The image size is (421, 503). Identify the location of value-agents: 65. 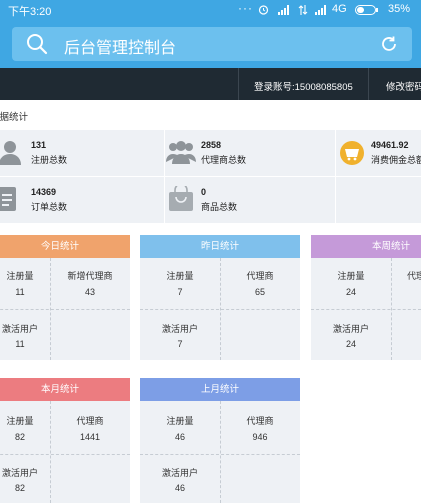
(259, 292).